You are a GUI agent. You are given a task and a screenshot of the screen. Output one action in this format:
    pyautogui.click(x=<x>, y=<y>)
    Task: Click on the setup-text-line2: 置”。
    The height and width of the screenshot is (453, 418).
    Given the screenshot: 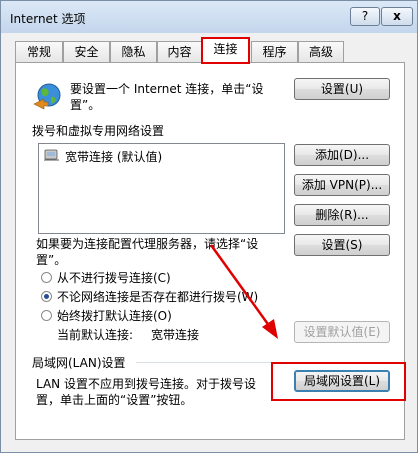 What is the action you would take?
    pyautogui.click(x=85, y=105)
    